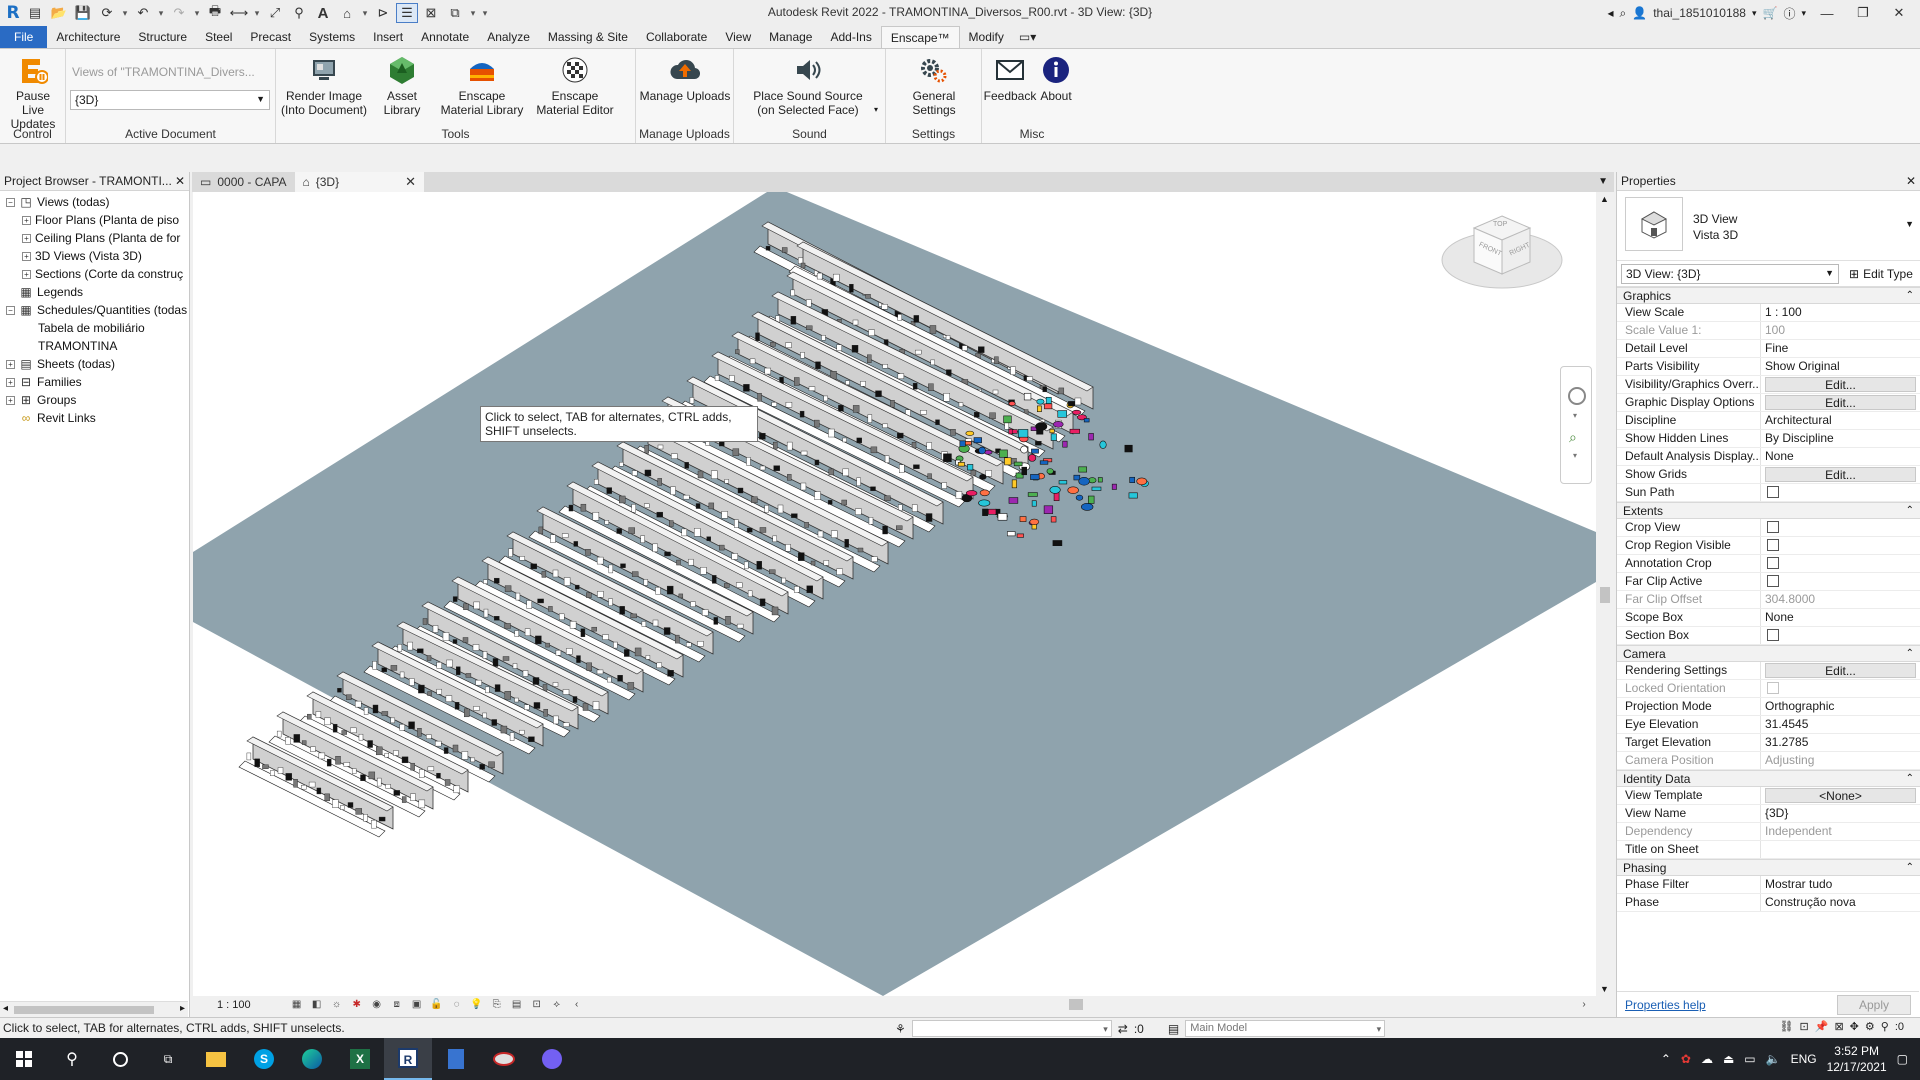 The width and height of the screenshot is (1920, 1080). I want to click on canvas-hscroll-thumb, so click(1076, 1004).